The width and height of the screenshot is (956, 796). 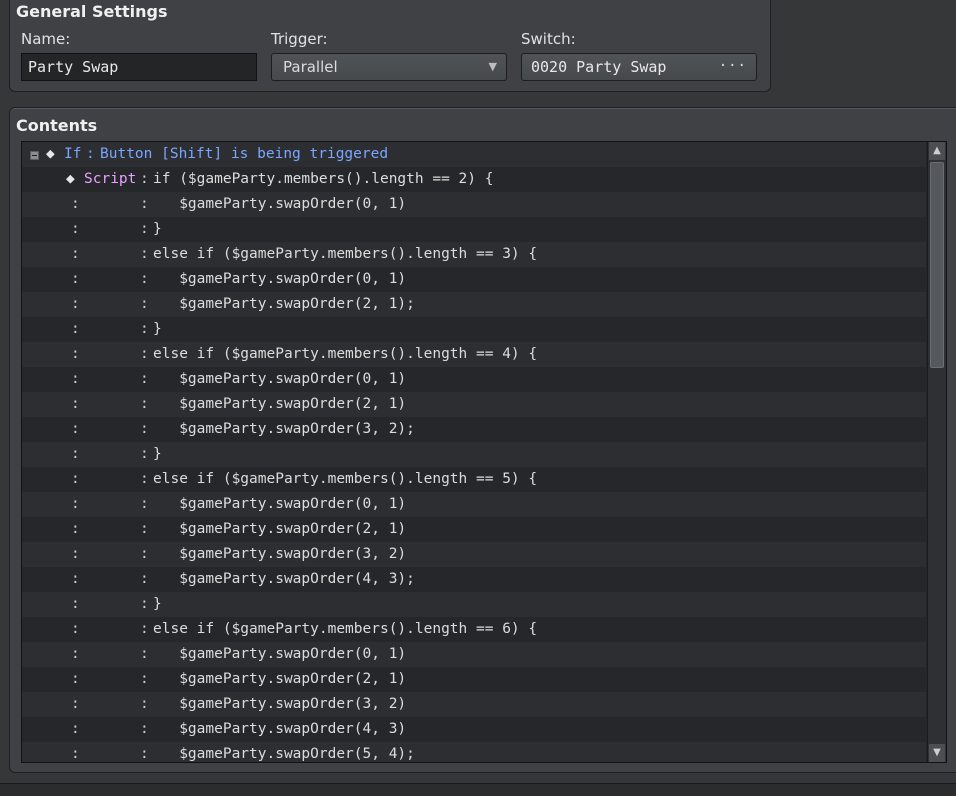 What do you see at coordinates (299, 39) in the screenshot?
I see `trigger-label: Trigger:` at bounding box center [299, 39].